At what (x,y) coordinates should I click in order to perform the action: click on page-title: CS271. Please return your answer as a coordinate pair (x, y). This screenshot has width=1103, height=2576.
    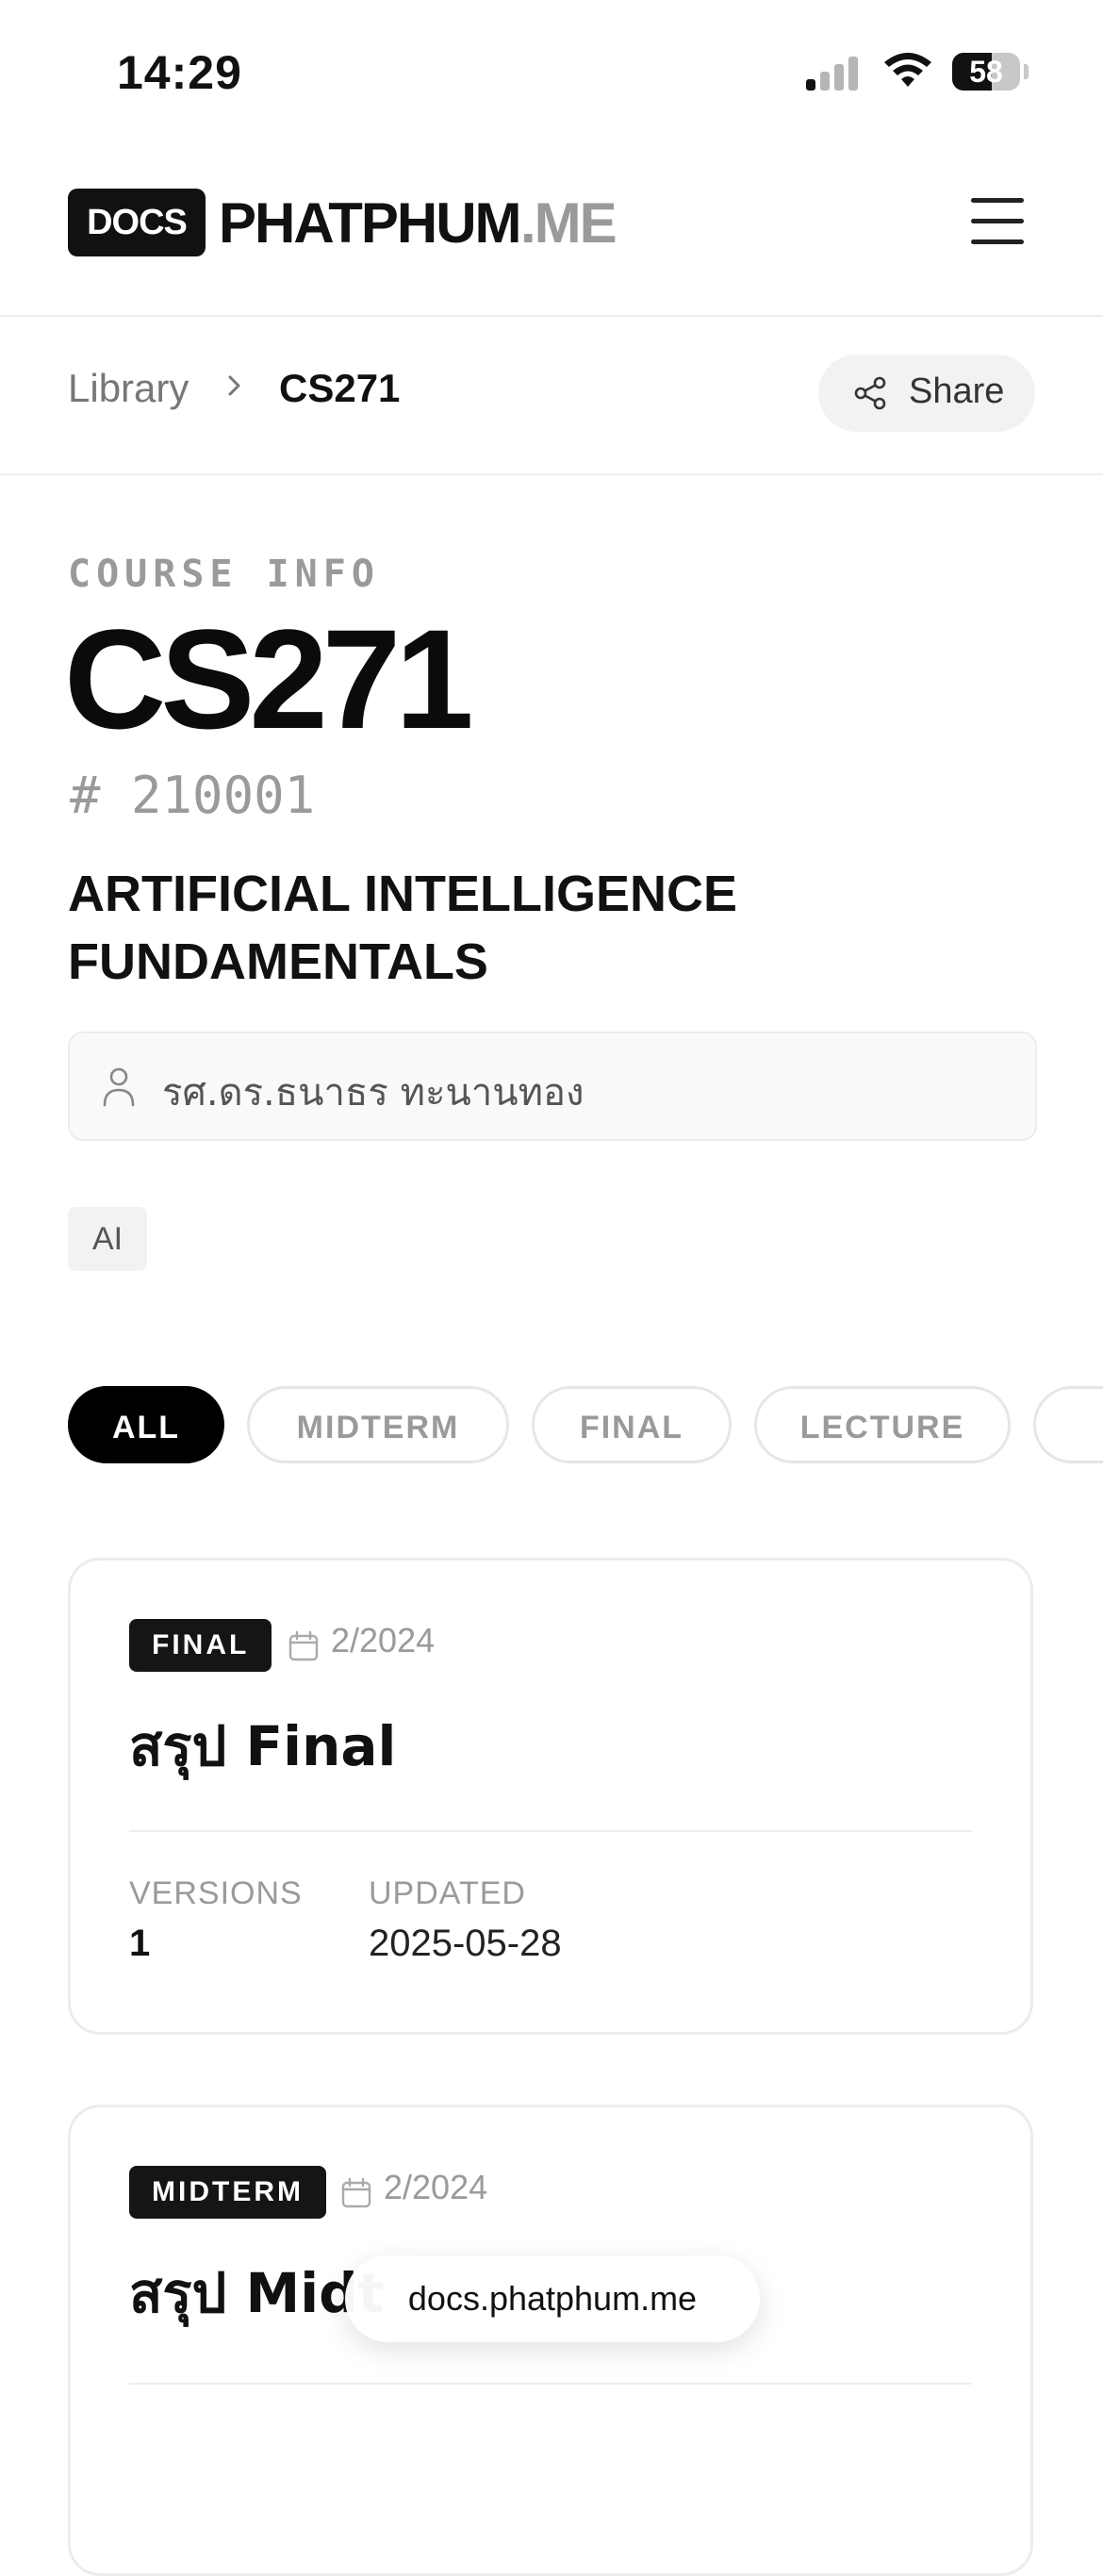
    Looking at the image, I should click on (269, 679).